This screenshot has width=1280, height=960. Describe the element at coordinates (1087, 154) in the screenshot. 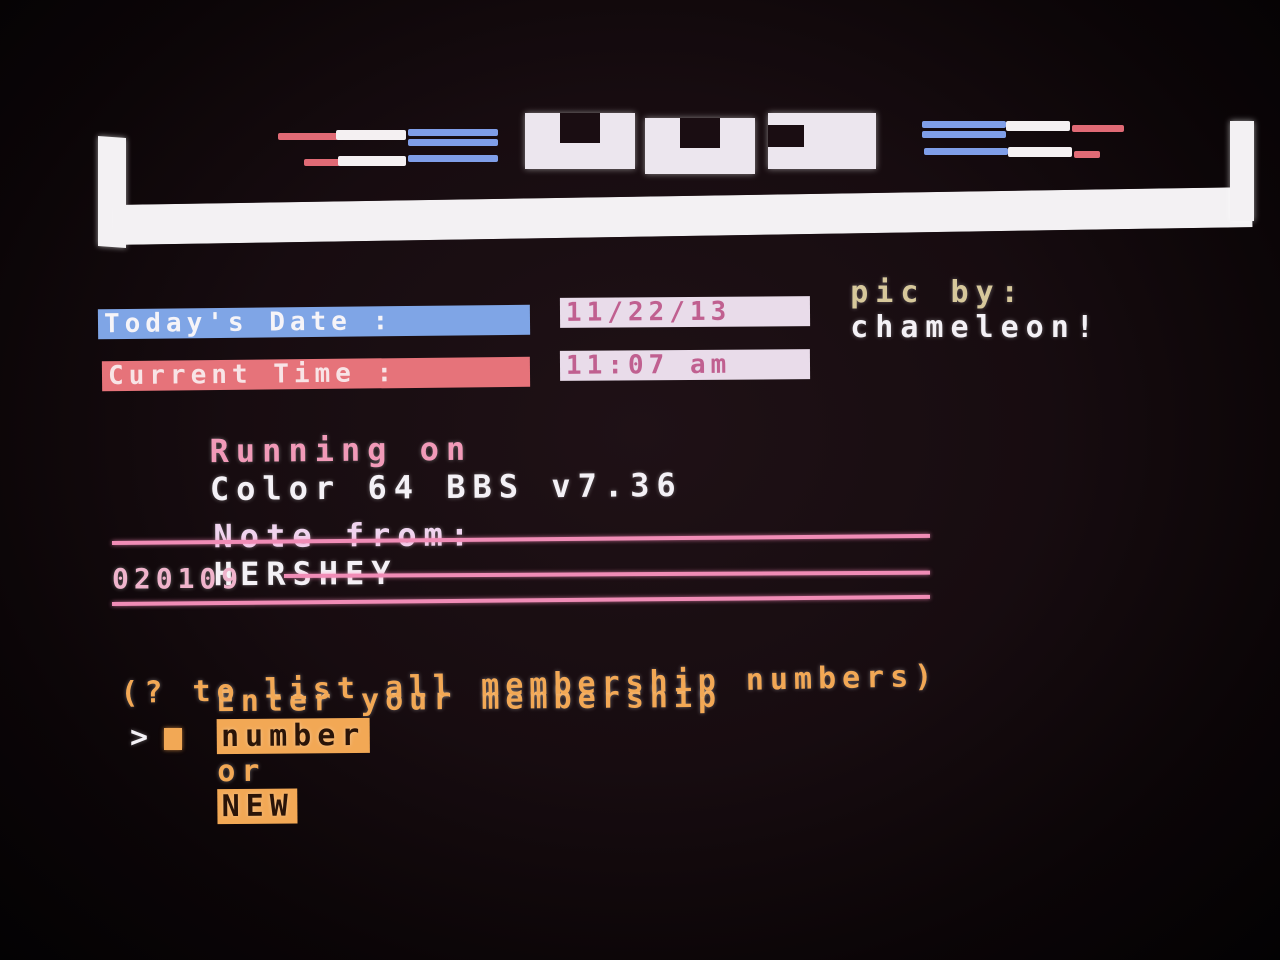

I see `banner-stripe-right-bottom-red` at that location.